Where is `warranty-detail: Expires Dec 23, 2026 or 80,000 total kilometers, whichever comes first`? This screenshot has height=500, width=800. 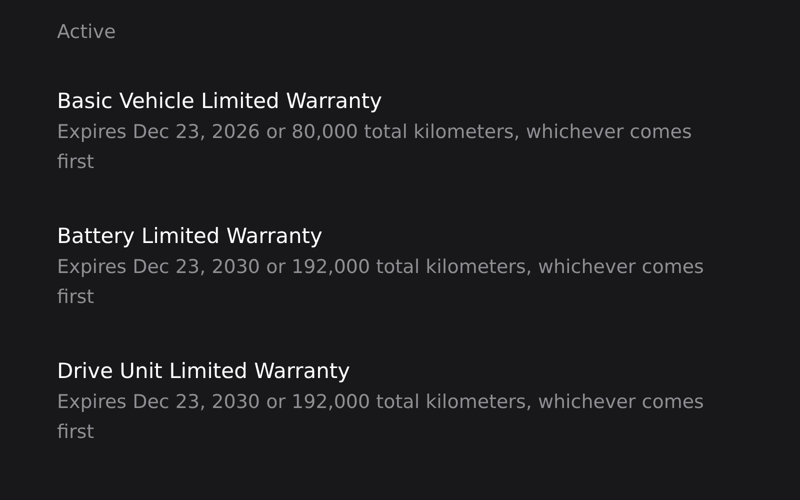 warranty-detail: Expires Dec 23, 2026 or 80,000 total kilometers, whichever comes first is located at coordinates (375, 147).